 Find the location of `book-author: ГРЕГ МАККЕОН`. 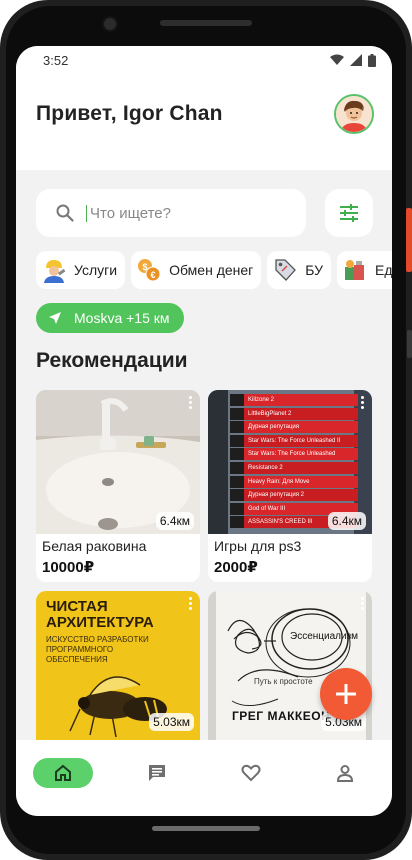

book-author: ГРЕГ МАККЕОН is located at coordinates (281, 716).